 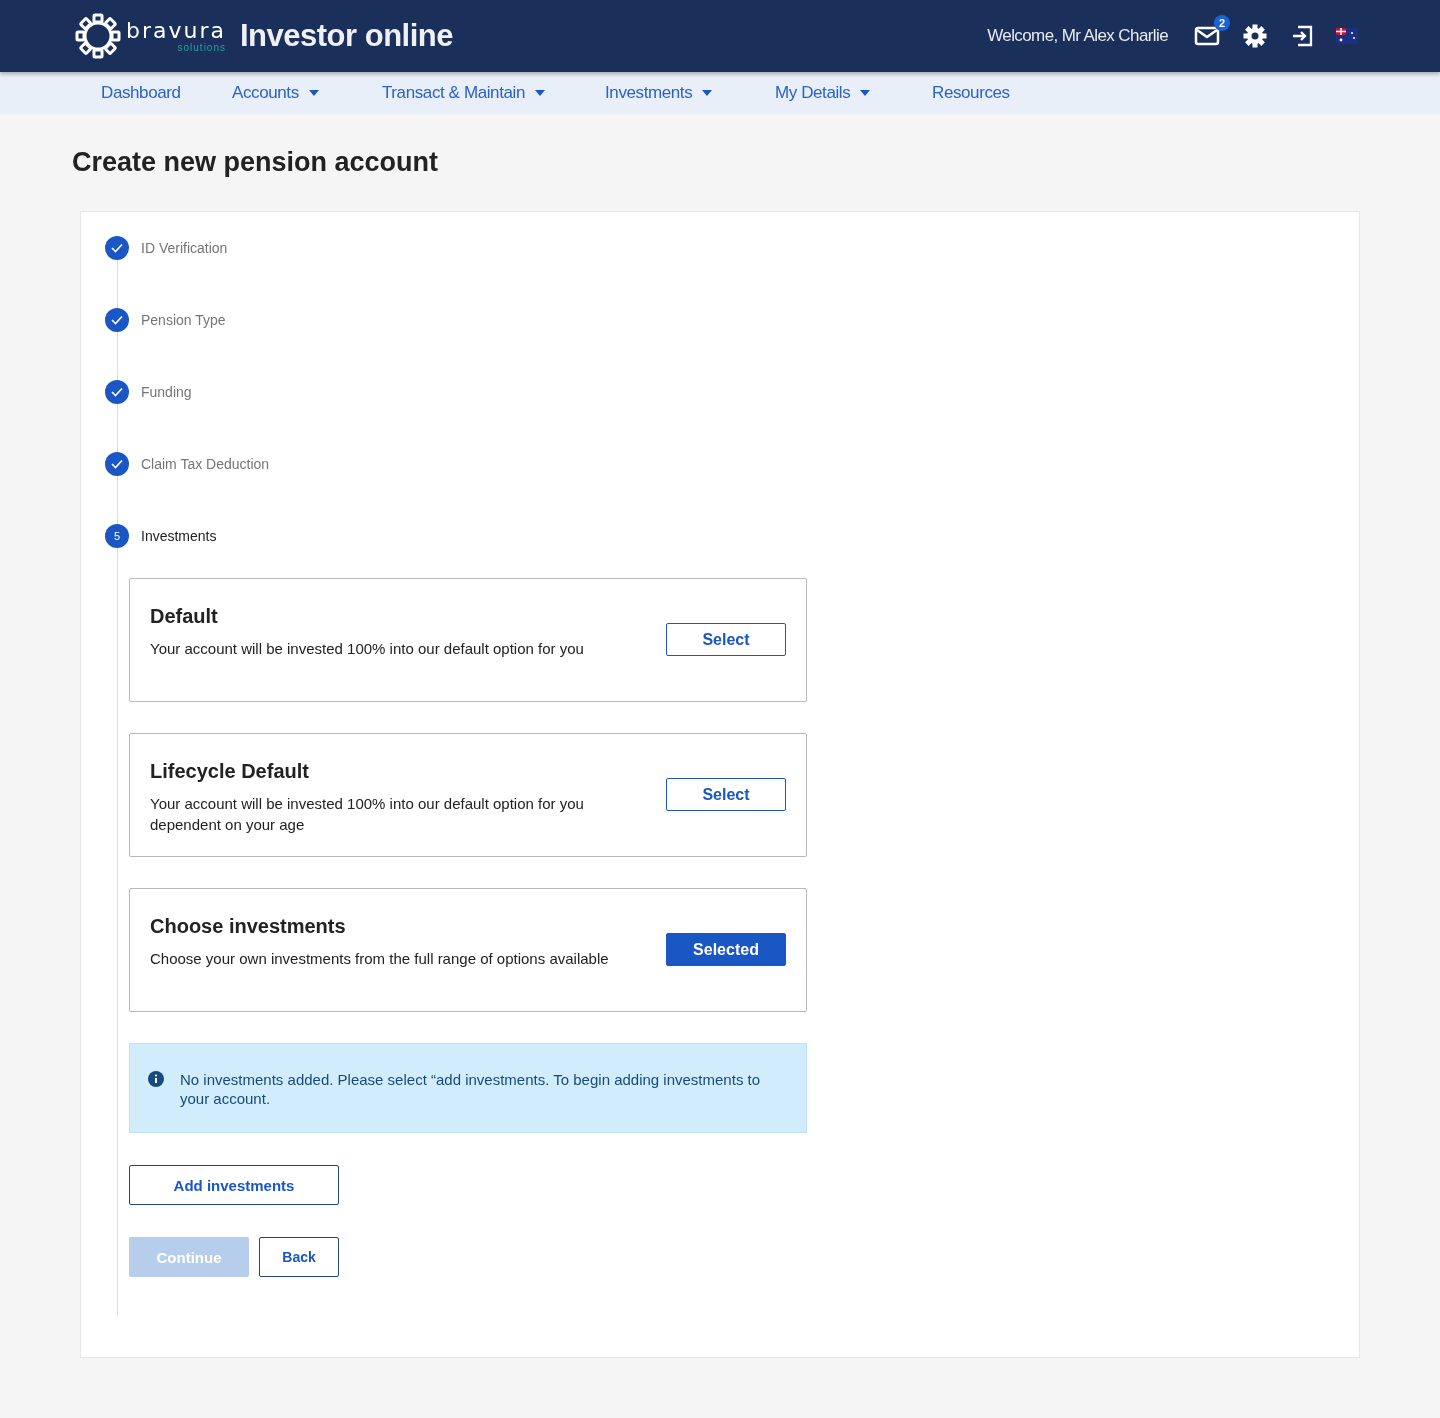 What do you see at coordinates (813, 93) in the screenshot?
I see `nav-link: My Details` at bounding box center [813, 93].